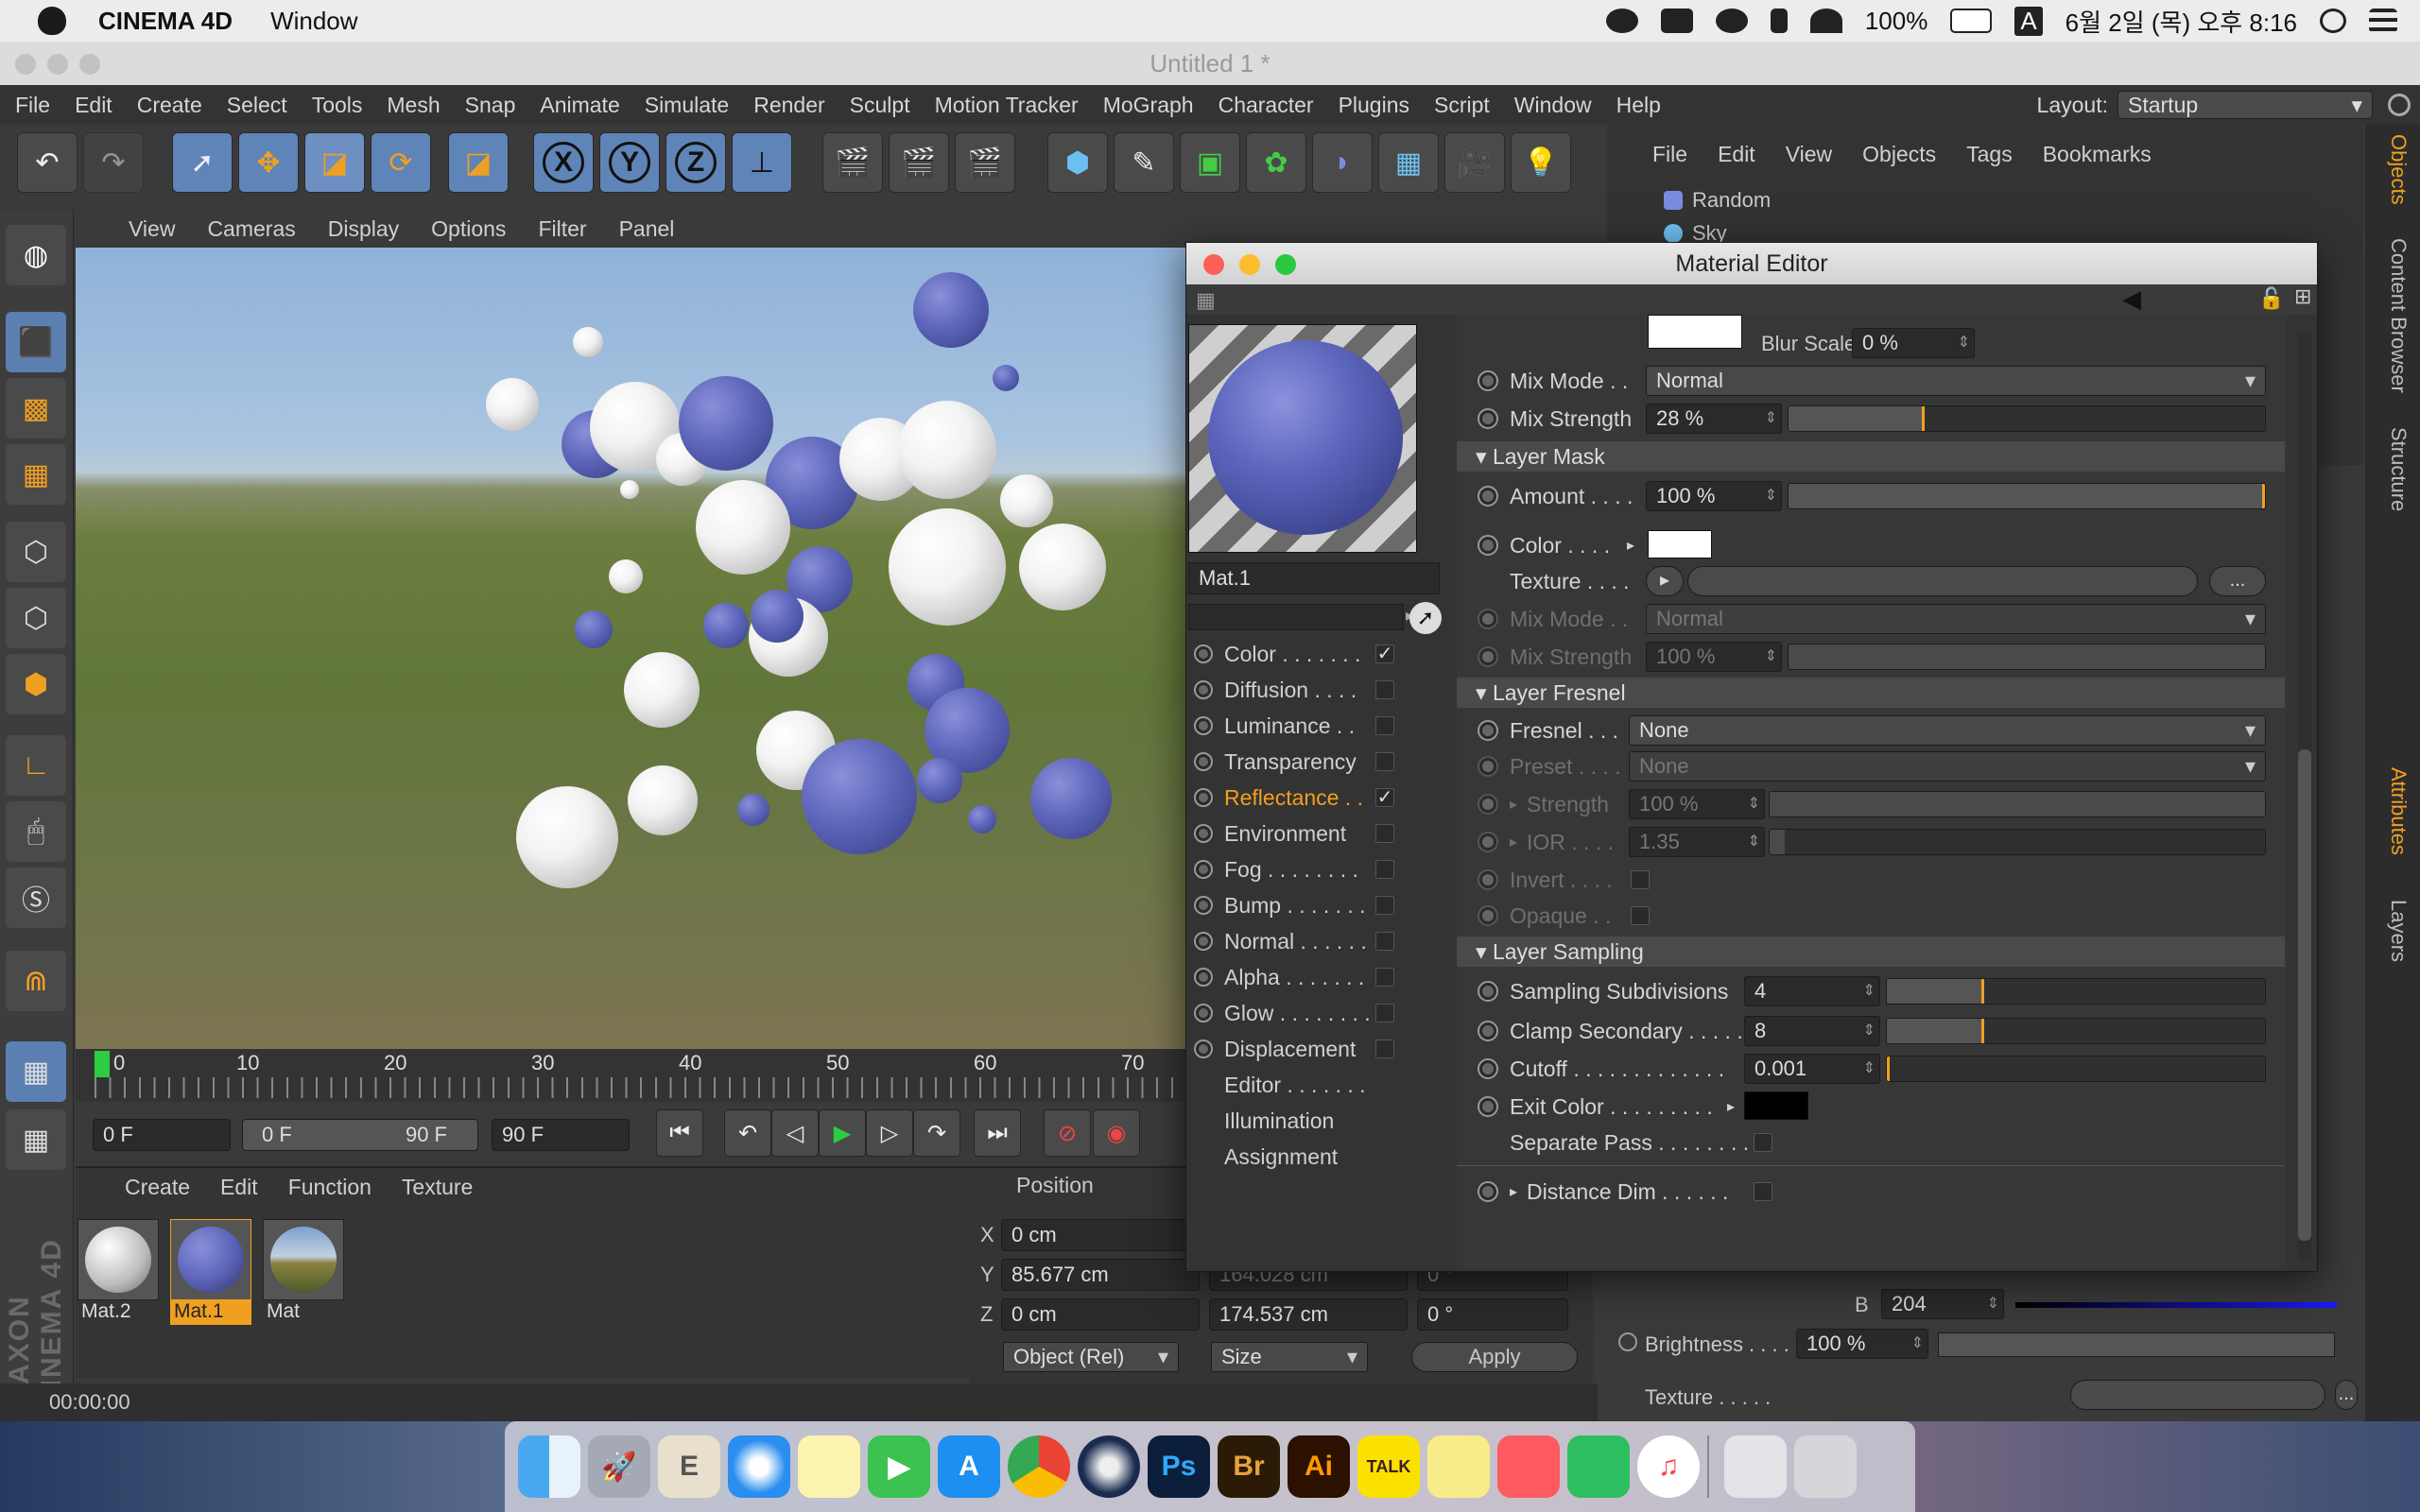 The height and width of the screenshot is (1512, 2420). What do you see at coordinates (1462, 105) in the screenshot?
I see `menu-script: Script` at bounding box center [1462, 105].